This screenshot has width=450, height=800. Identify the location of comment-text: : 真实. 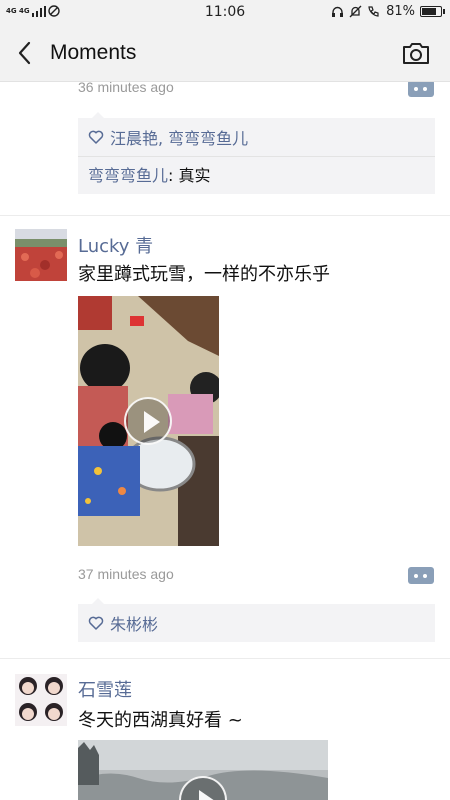
(189, 175).